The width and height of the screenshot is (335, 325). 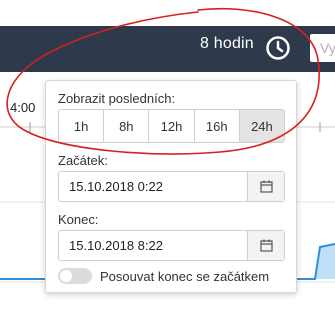 I want to click on time-range-button, so click(x=278, y=48).